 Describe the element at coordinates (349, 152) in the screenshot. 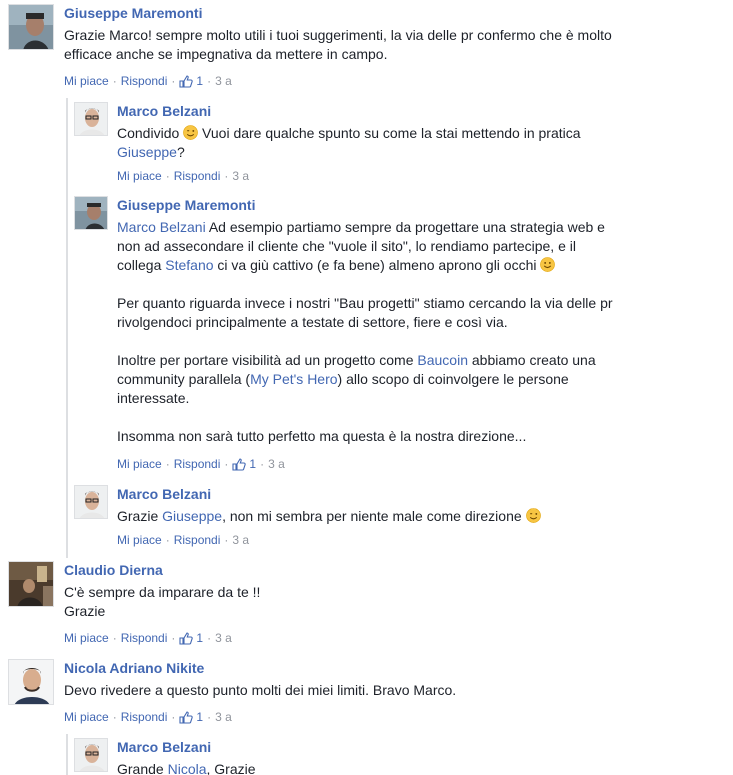

I see `comment-line: Giuseppe?` at that location.